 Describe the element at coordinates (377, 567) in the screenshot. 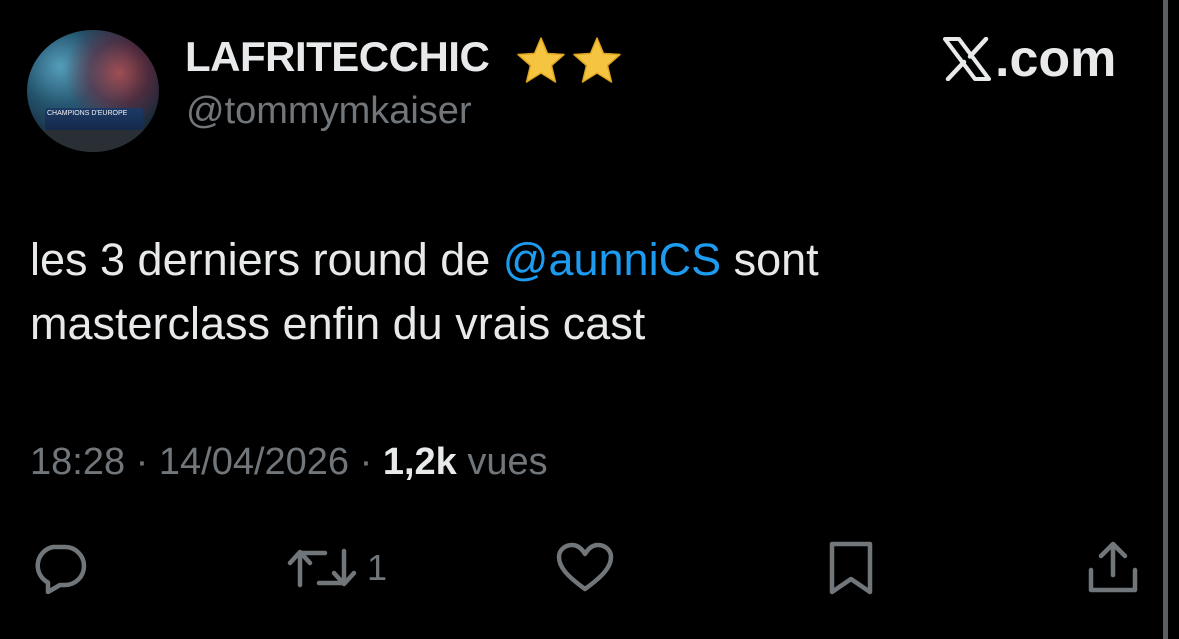

I see `retweet-count: 1` at that location.